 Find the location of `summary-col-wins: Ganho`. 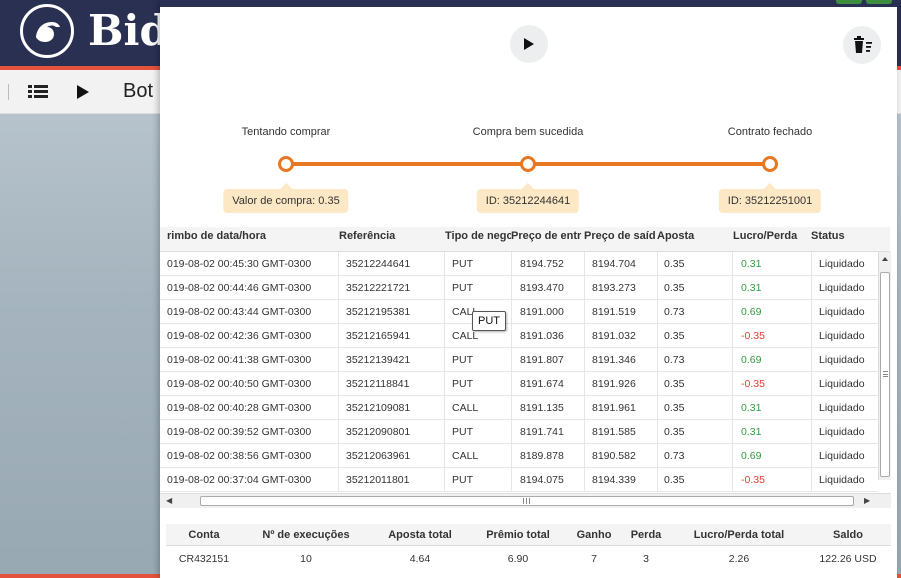

summary-col-wins: Ganho is located at coordinates (594, 535).